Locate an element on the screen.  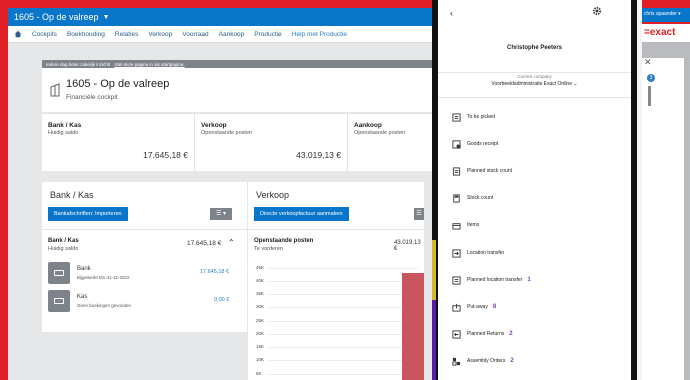
page-title: 1605 - Op de valreep is located at coordinates (118, 84).